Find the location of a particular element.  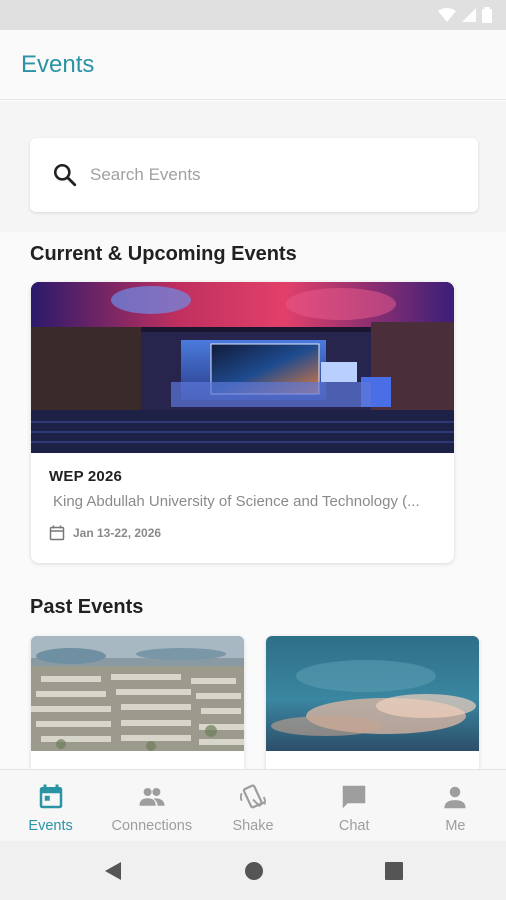

page-title: Events is located at coordinates (58, 64).